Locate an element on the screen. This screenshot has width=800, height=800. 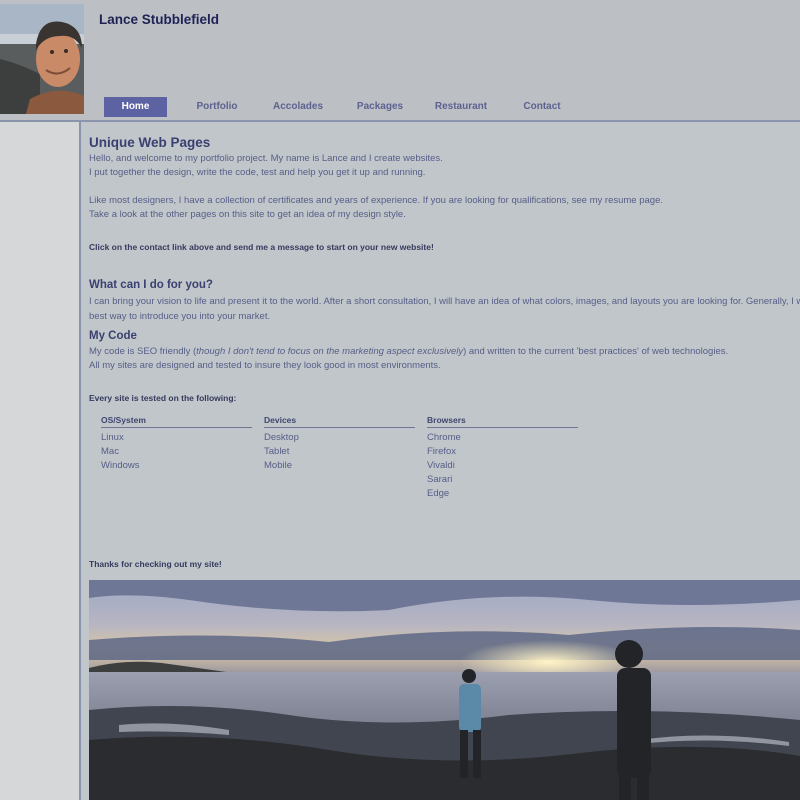
os-item: Linux is located at coordinates (112, 437).